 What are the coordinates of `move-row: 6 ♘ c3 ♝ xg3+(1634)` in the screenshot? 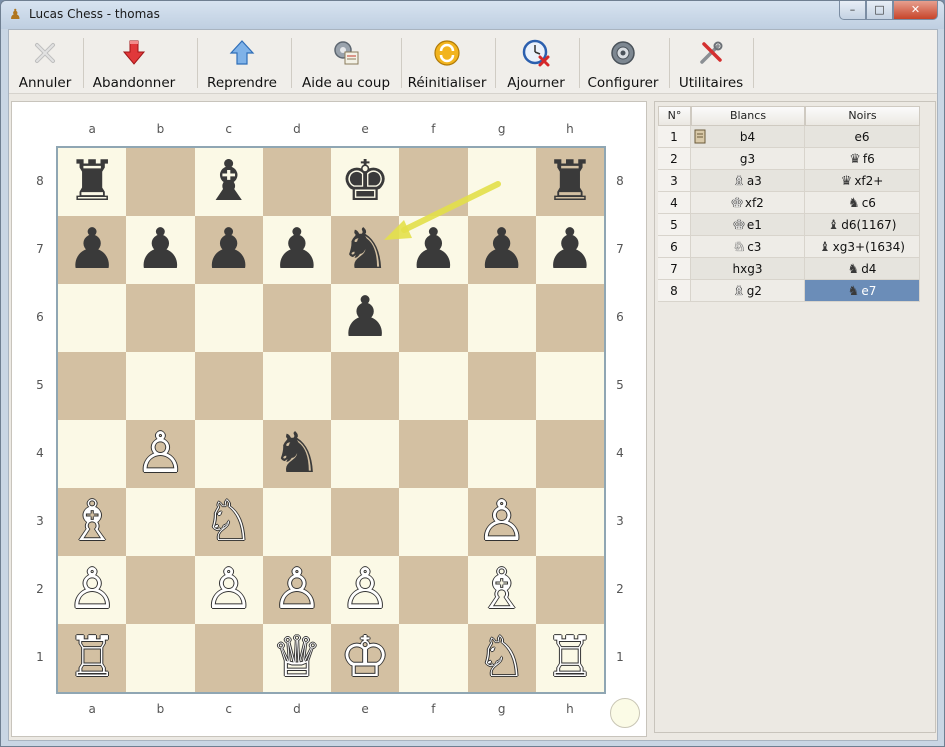 It's located at (790, 247).